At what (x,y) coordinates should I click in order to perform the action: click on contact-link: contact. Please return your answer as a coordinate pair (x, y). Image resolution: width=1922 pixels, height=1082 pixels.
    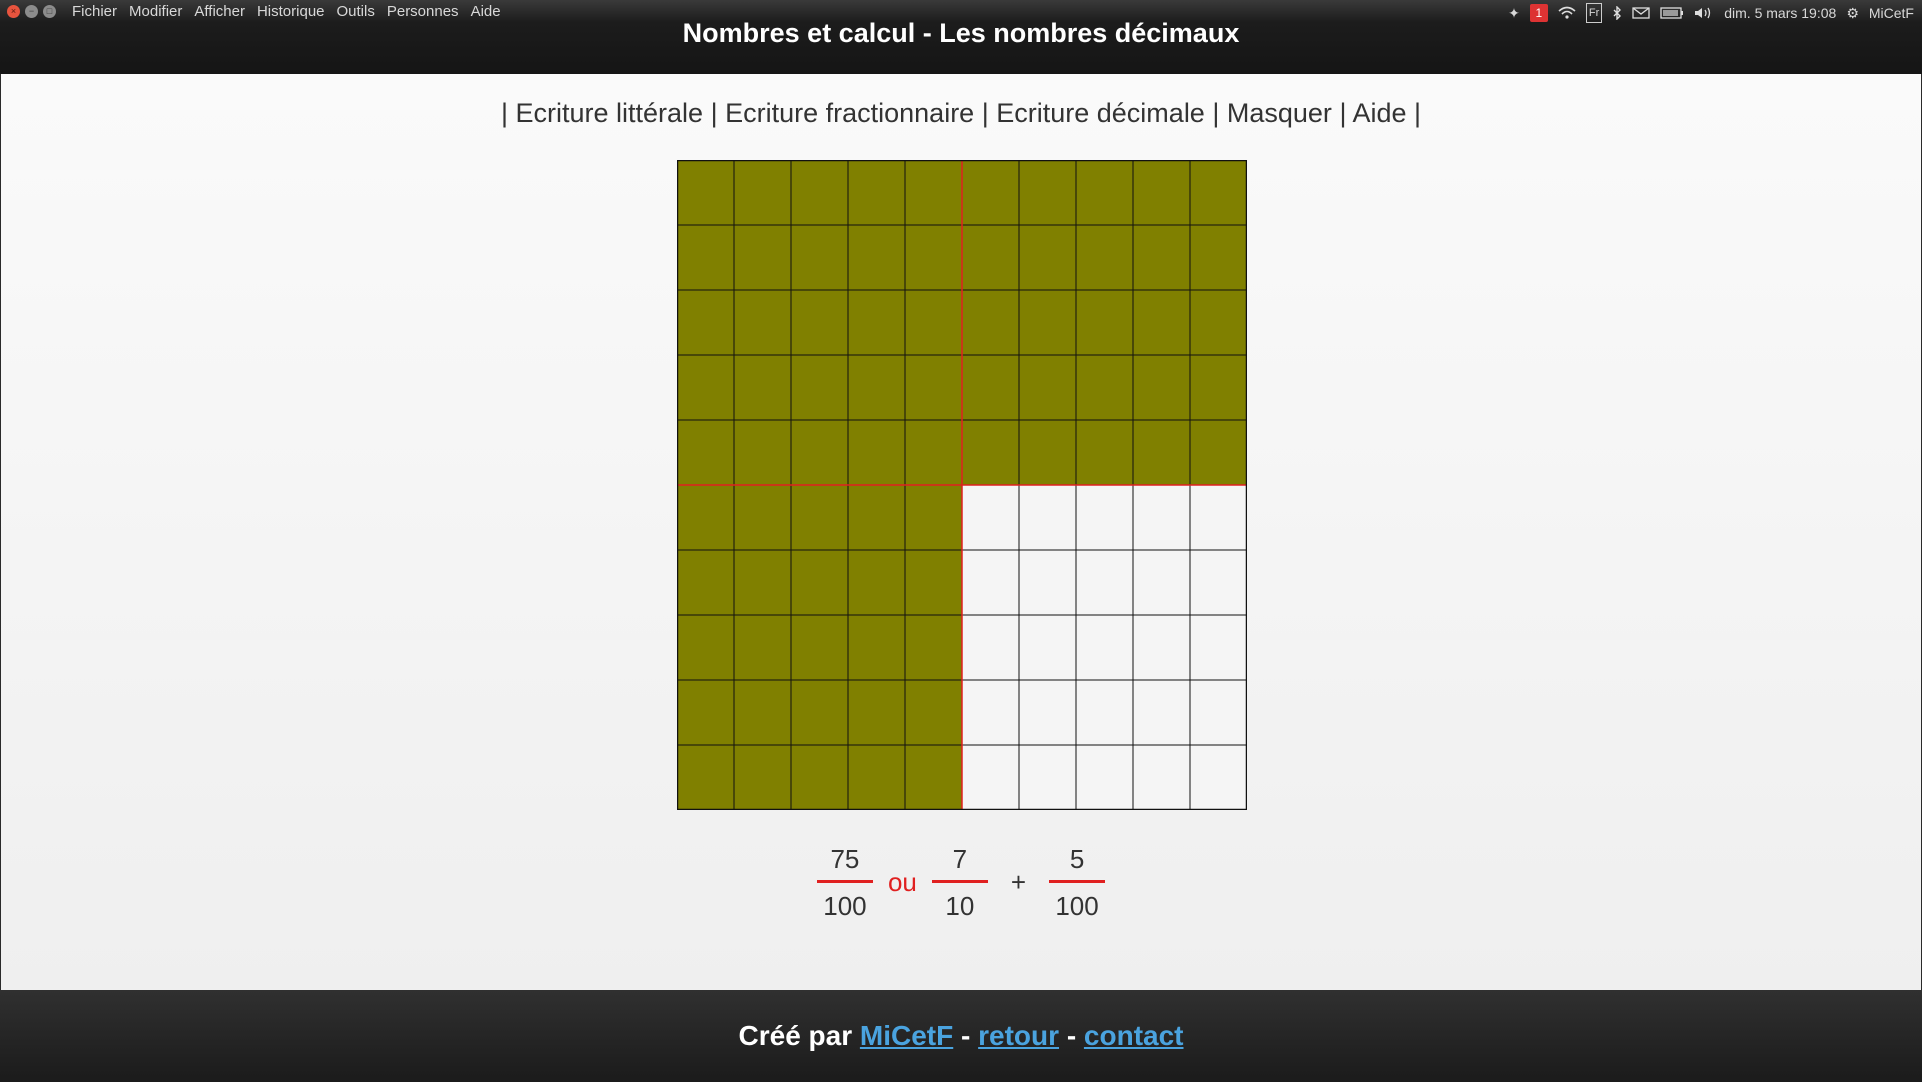
    Looking at the image, I should click on (1134, 1035).